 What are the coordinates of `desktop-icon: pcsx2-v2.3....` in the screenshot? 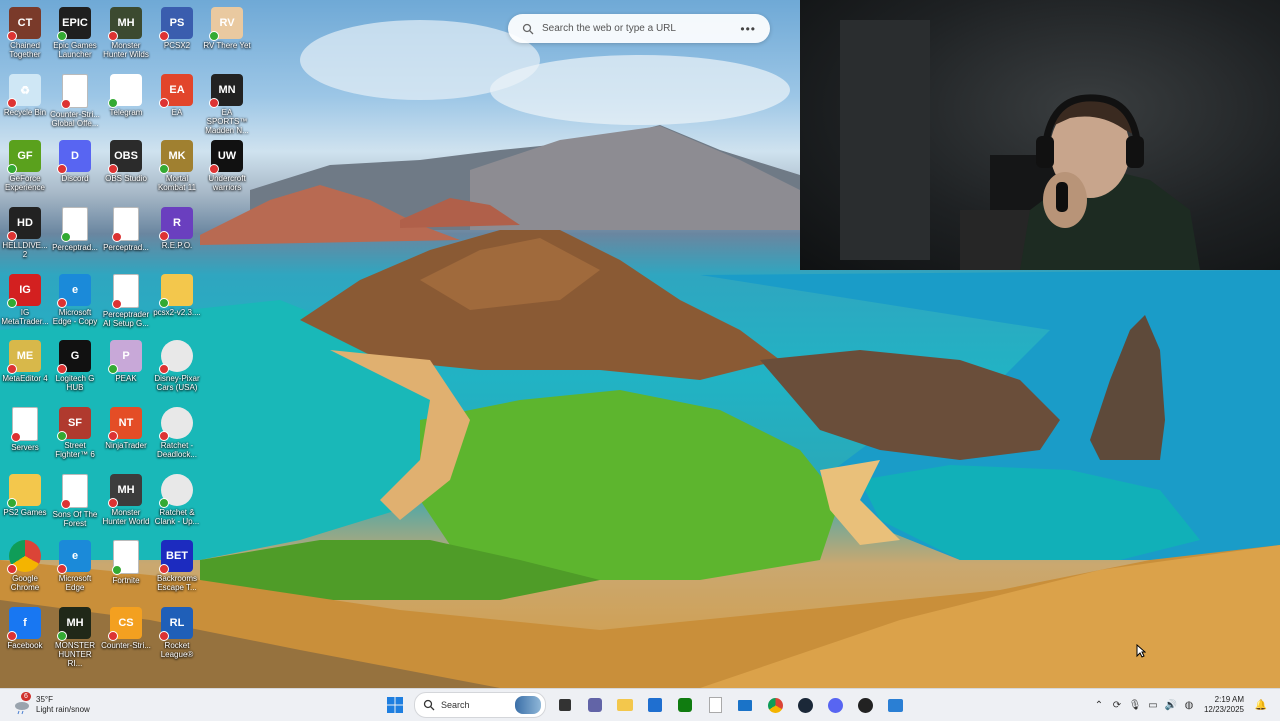 It's located at (177, 303).